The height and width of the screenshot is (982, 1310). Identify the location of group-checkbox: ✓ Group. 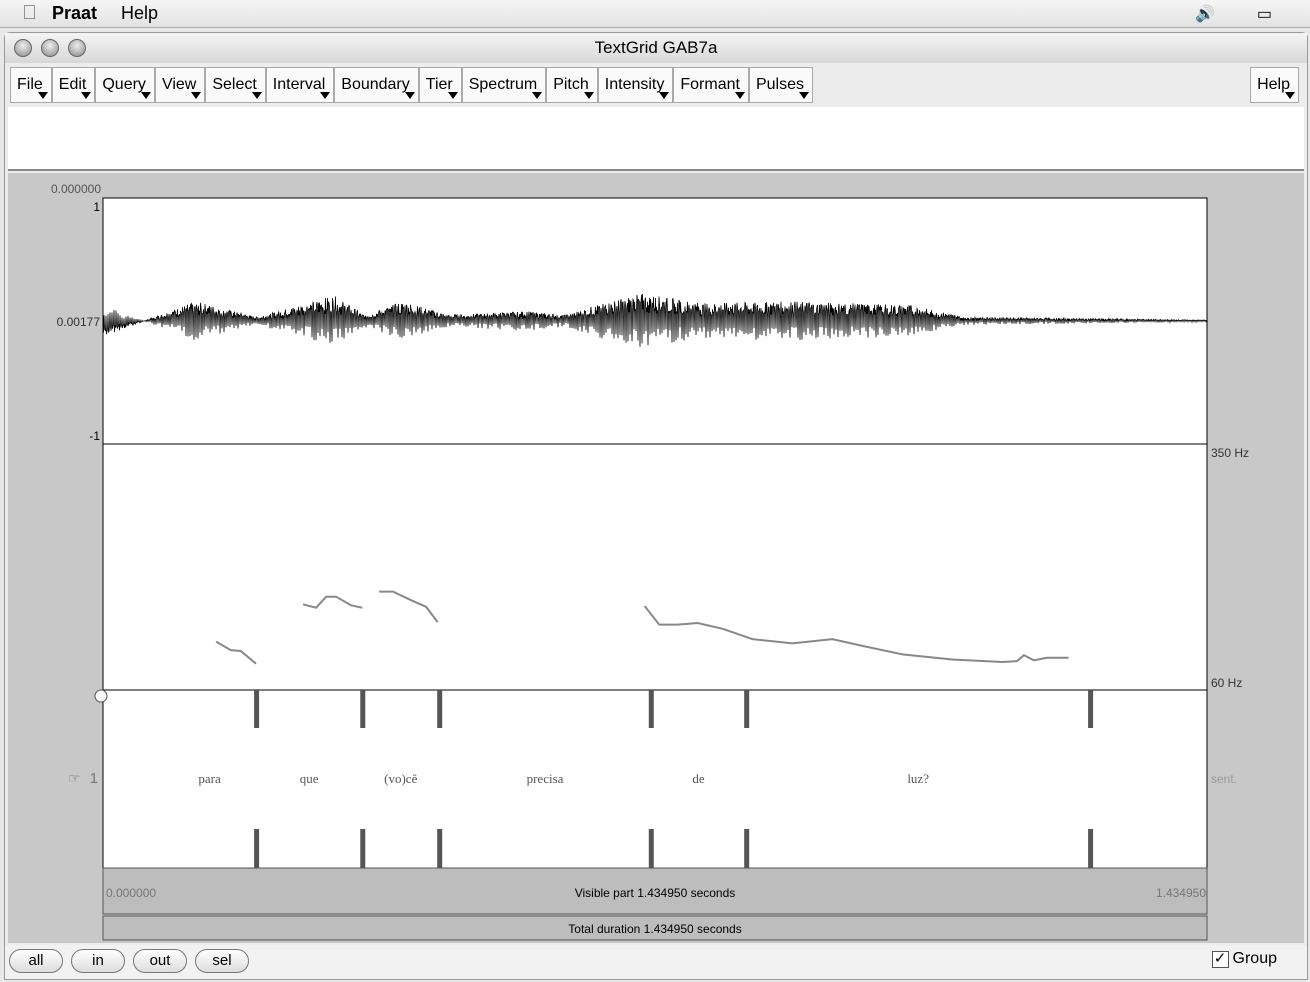
(1244, 959).